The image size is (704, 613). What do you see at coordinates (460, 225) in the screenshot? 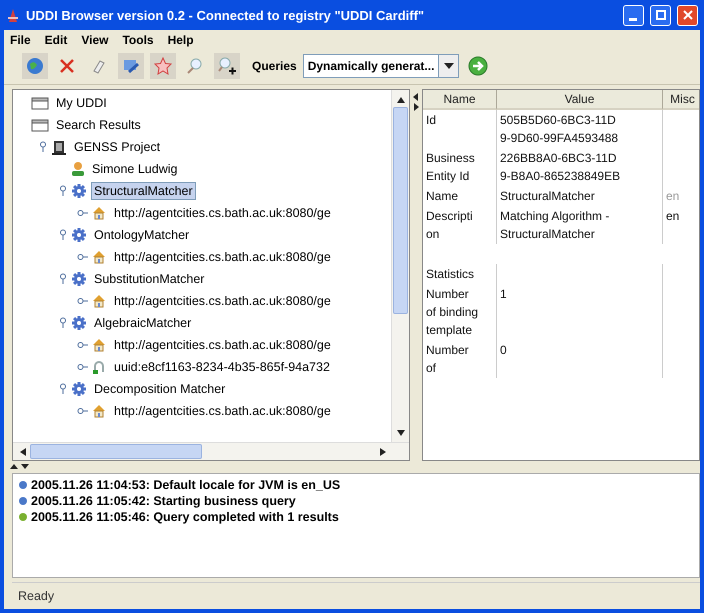
I see `table-cell: Descripti on` at bounding box center [460, 225].